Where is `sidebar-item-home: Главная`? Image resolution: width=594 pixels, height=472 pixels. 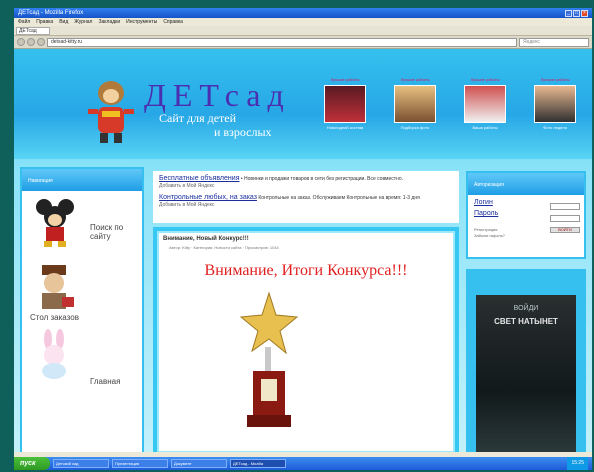 sidebar-item-home: Главная is located at coordinates (82, 358).